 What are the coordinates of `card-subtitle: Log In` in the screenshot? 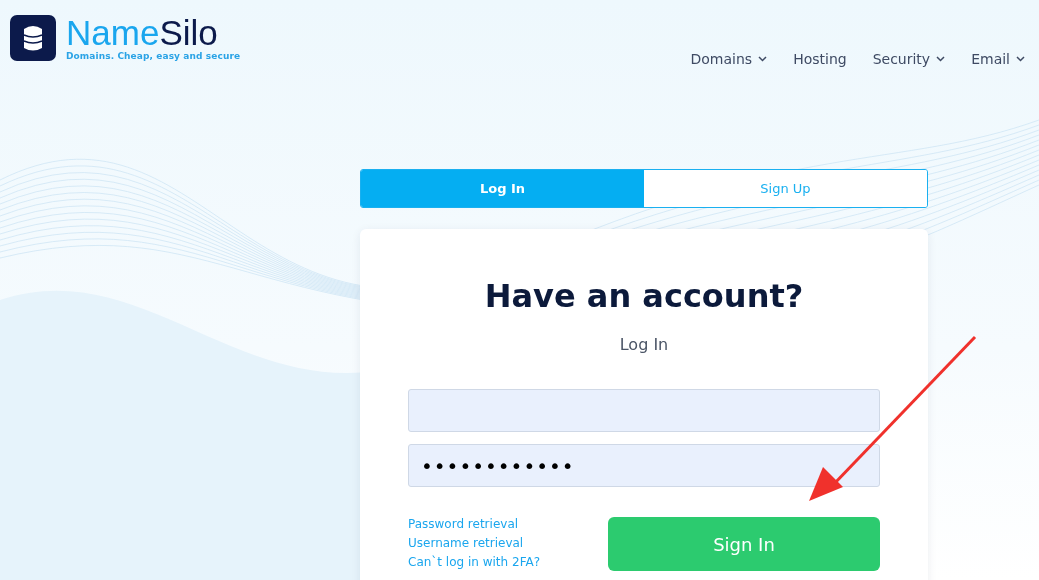 It's located at (644, 344).